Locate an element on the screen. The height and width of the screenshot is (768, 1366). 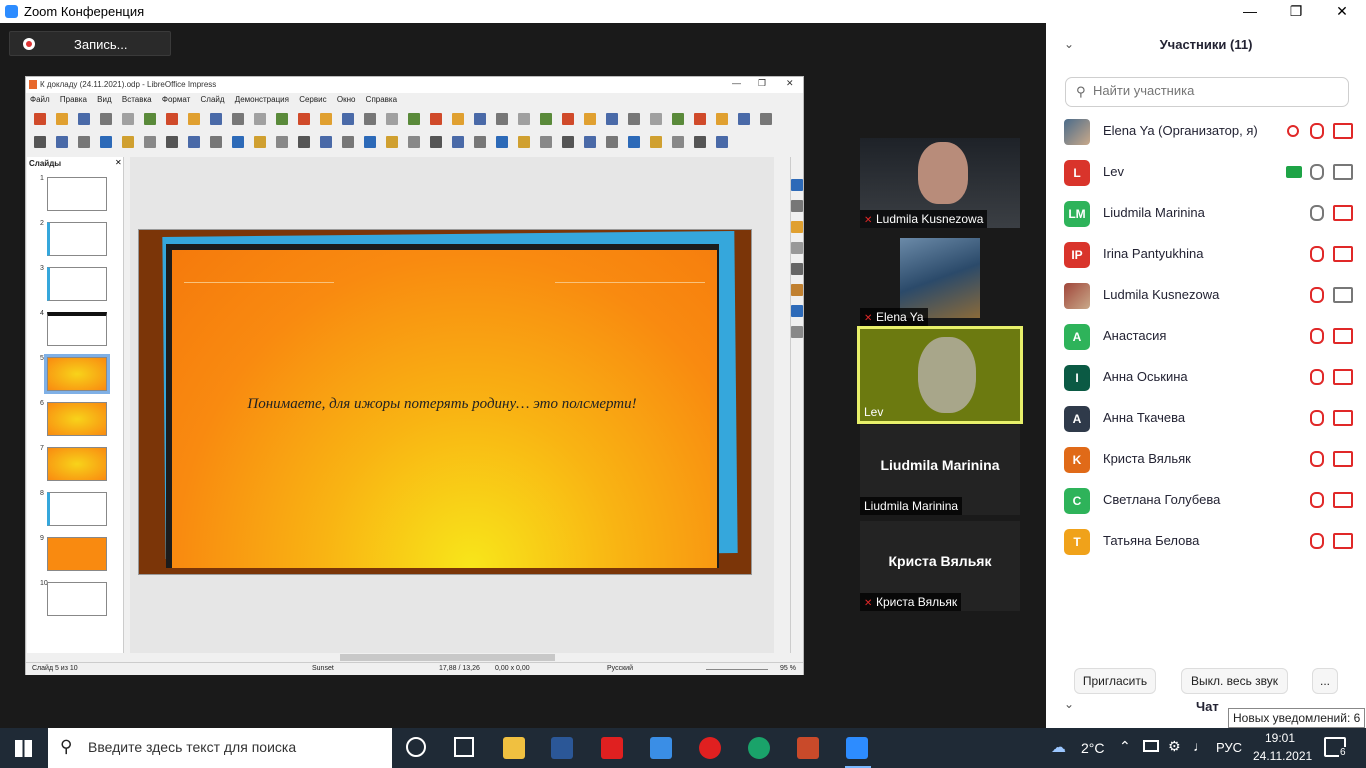
participant-row: C Светлана Голубева is located at coordinates (1206, 500).